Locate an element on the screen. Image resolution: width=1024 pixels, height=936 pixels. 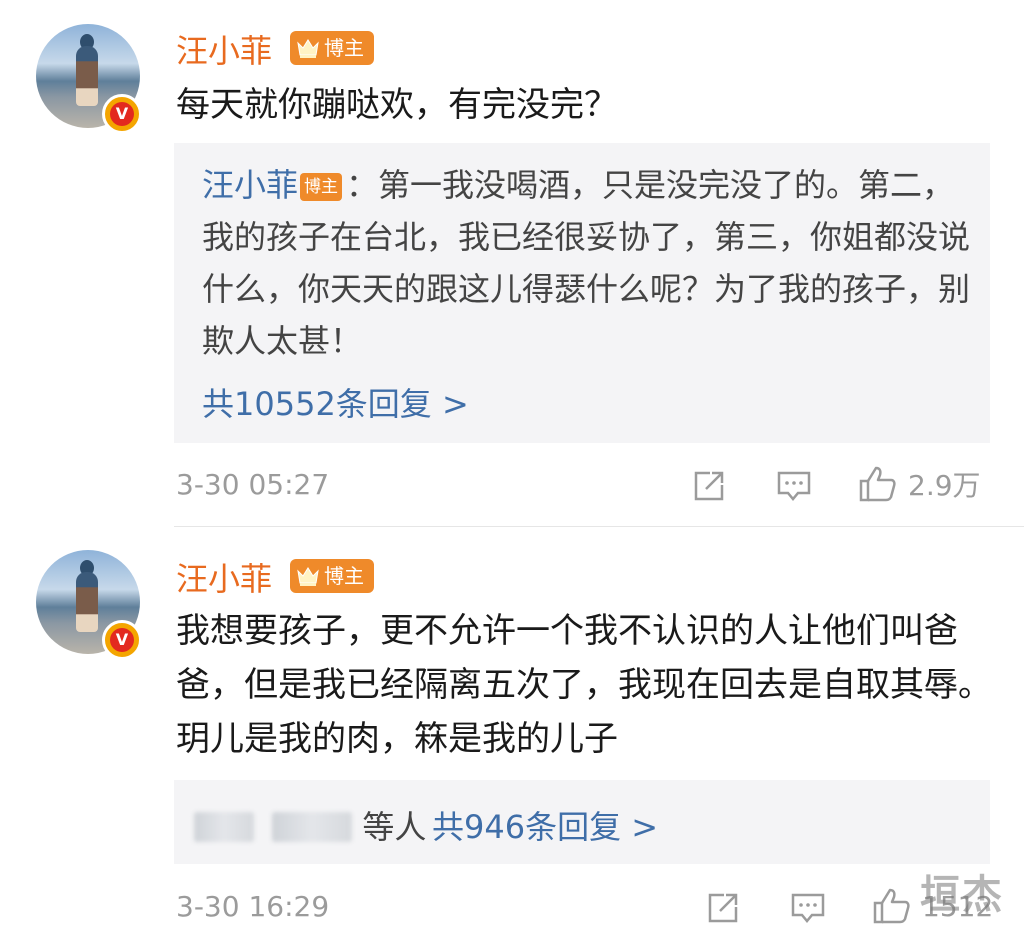
share-icon is located at coordinates (723, 908).